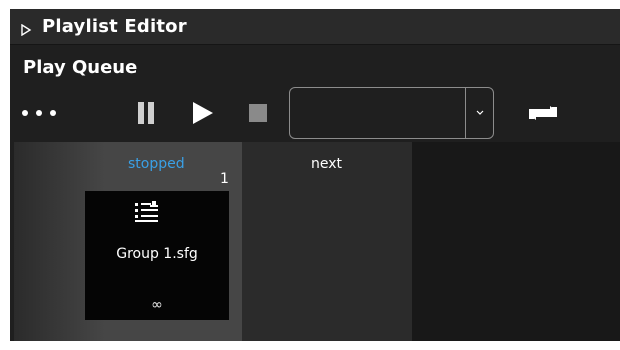 The image size is (620, 350). What do you see at coordinates (327, 164) in the screenshot?
I see `next-label: next` at bounding box center [327, 164].